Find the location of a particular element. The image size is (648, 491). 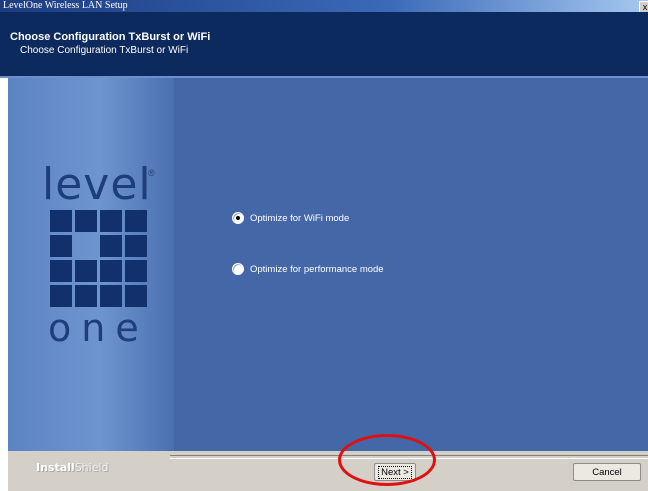

option-wifi-mode-label: Optimize for WiFi mode is located at coordinates (300, 218).